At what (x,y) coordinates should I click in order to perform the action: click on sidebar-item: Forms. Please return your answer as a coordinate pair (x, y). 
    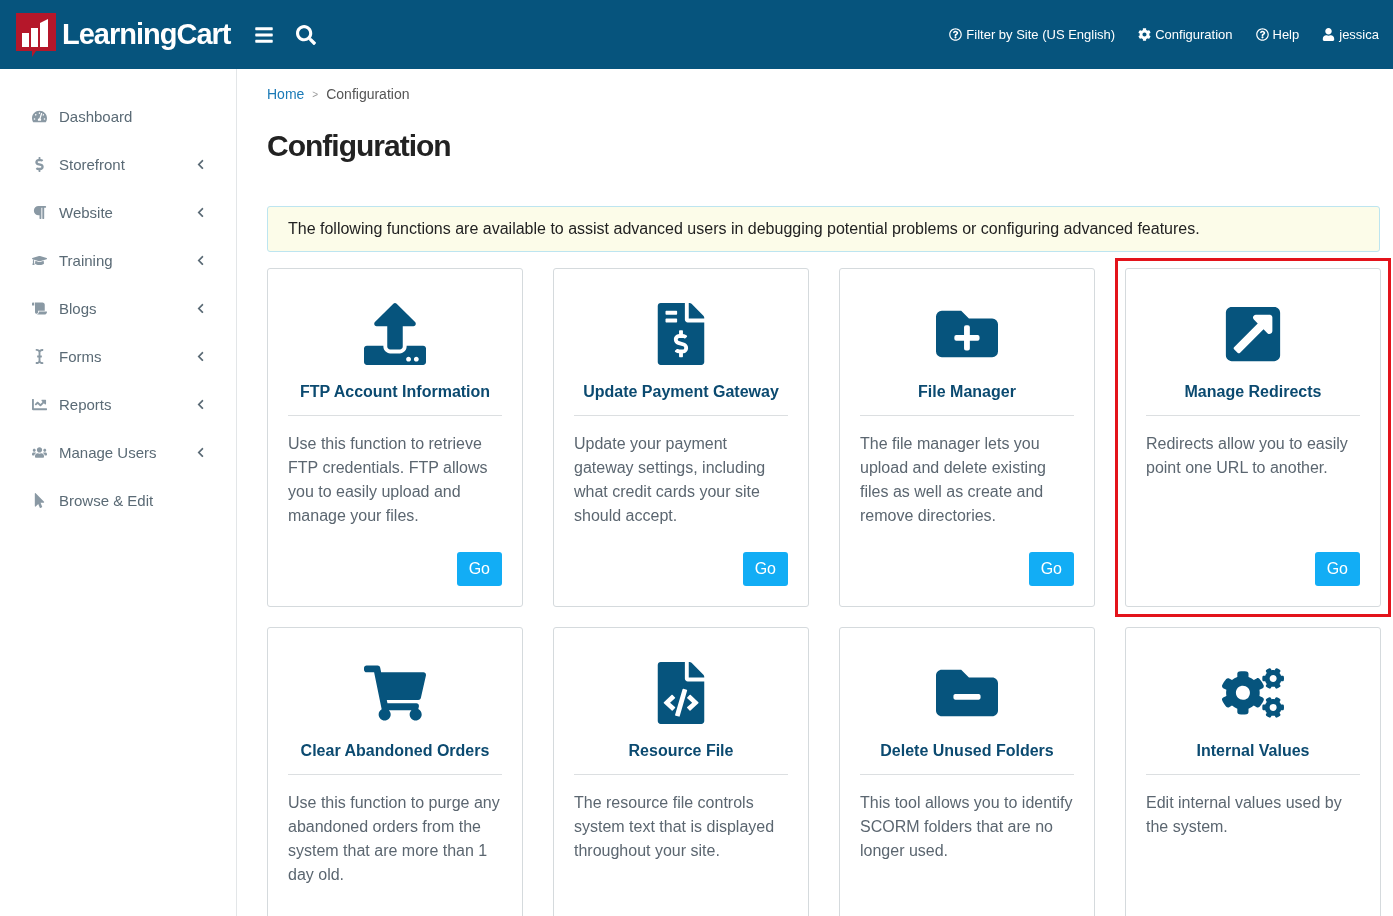
    Looking at the image, I should click on (118, 356).